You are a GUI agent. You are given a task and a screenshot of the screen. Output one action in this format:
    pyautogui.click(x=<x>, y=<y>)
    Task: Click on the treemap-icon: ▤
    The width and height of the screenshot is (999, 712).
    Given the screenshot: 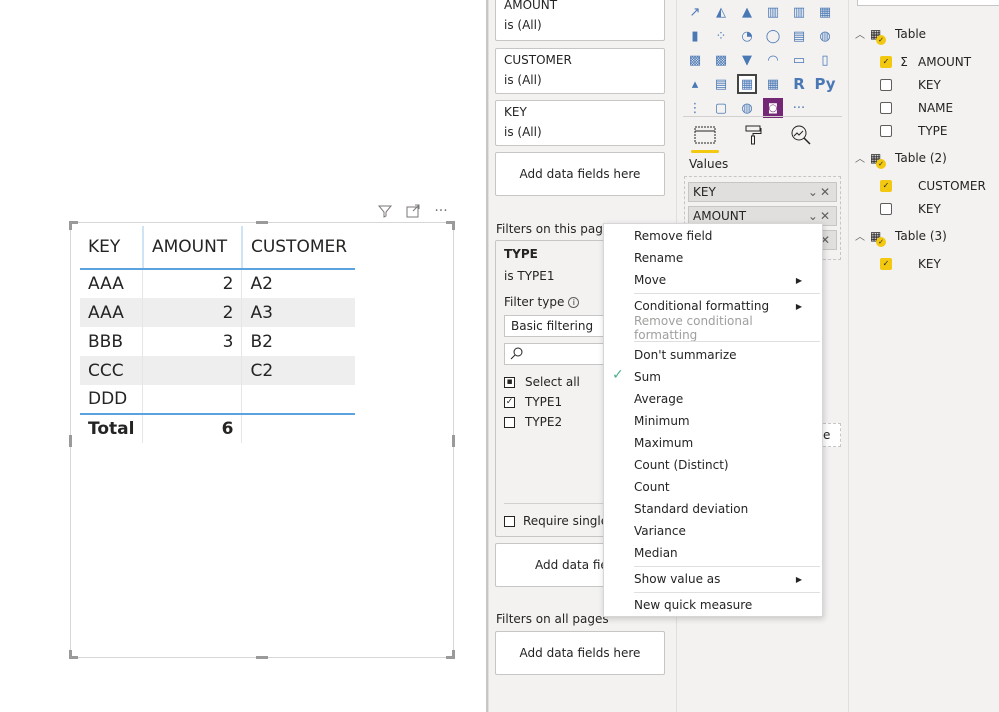 What is the action you would take?
    pyautogui.click(x=799, y=36)
    